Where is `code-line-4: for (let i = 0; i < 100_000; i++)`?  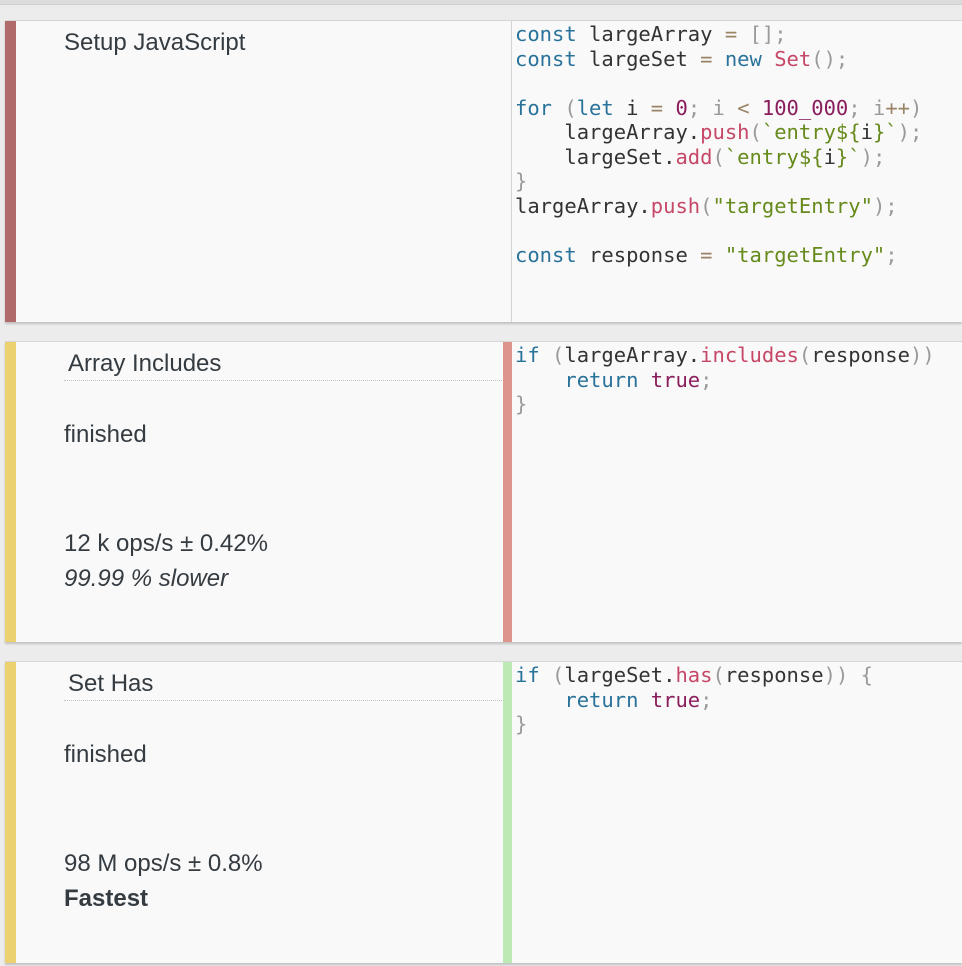
code-line-4: for (let i = 0; i < 100_000; i++) is located at coordinates (719, 107).